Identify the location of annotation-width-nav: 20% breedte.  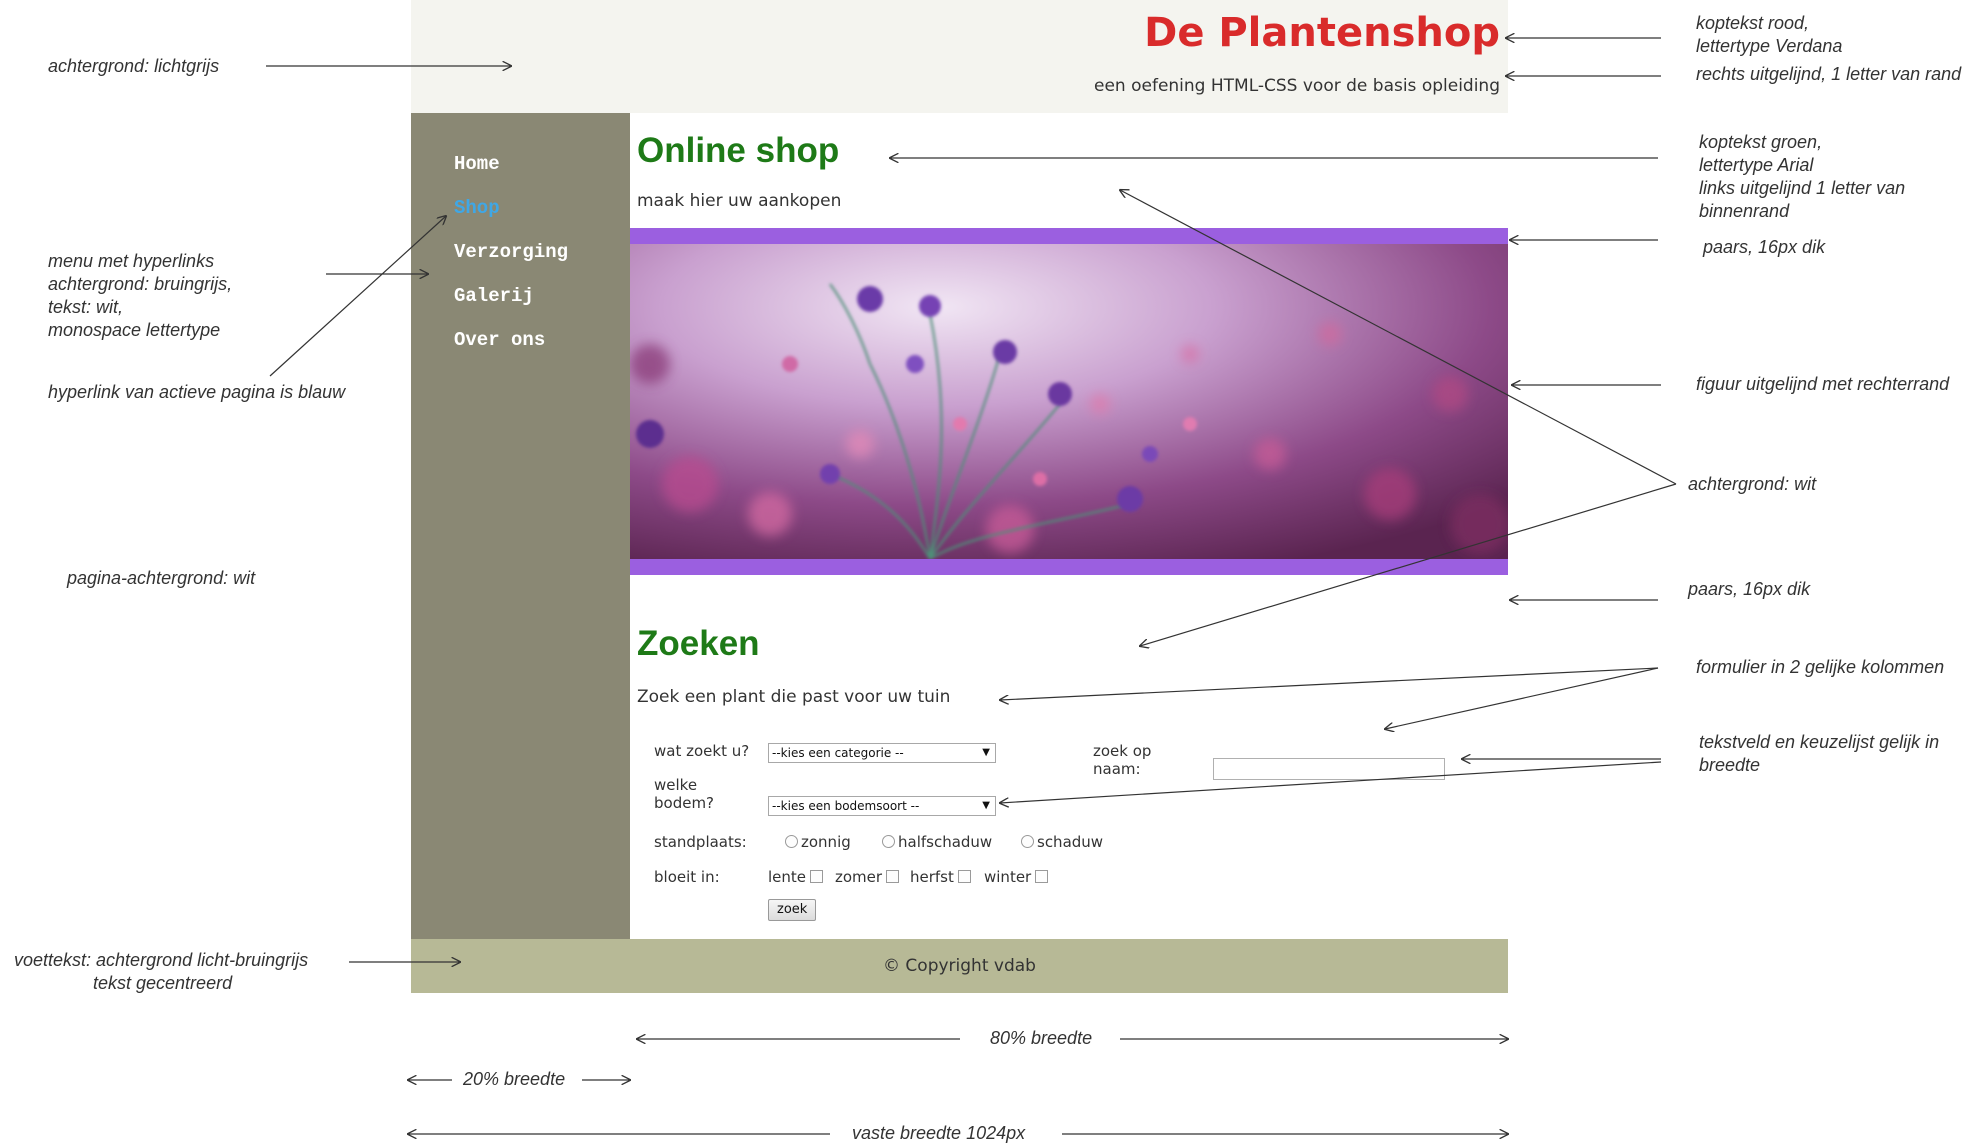
(514, 1079).